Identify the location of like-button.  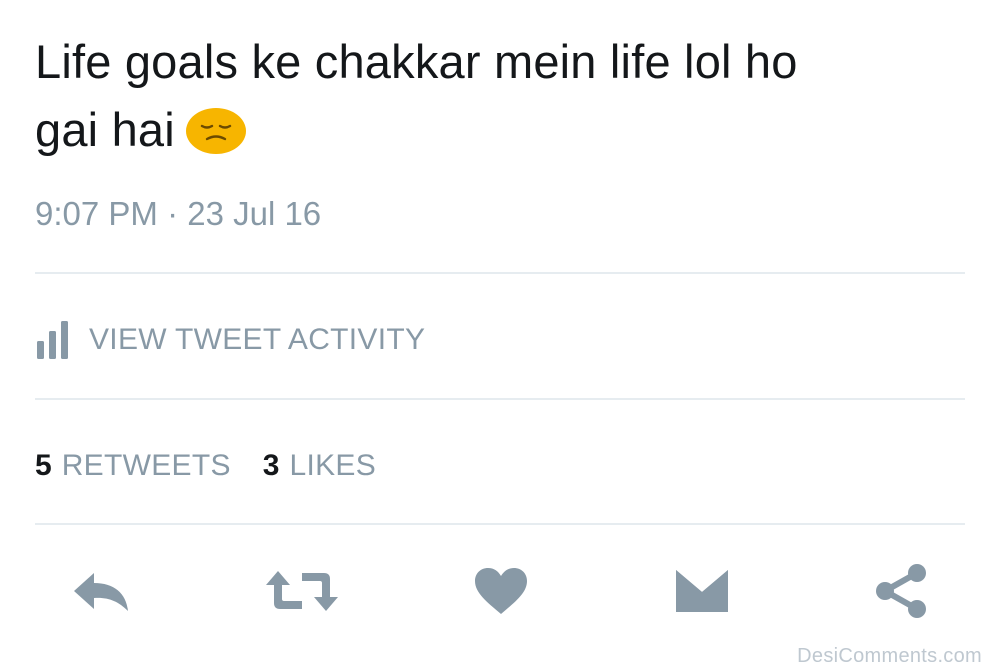
(501, 593).